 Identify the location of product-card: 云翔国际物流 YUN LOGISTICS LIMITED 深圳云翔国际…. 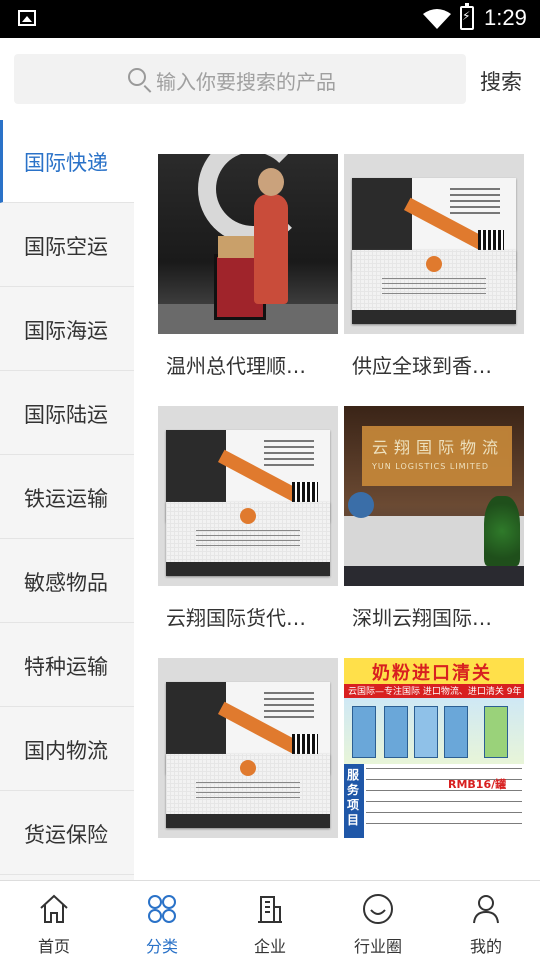
(434, 518).